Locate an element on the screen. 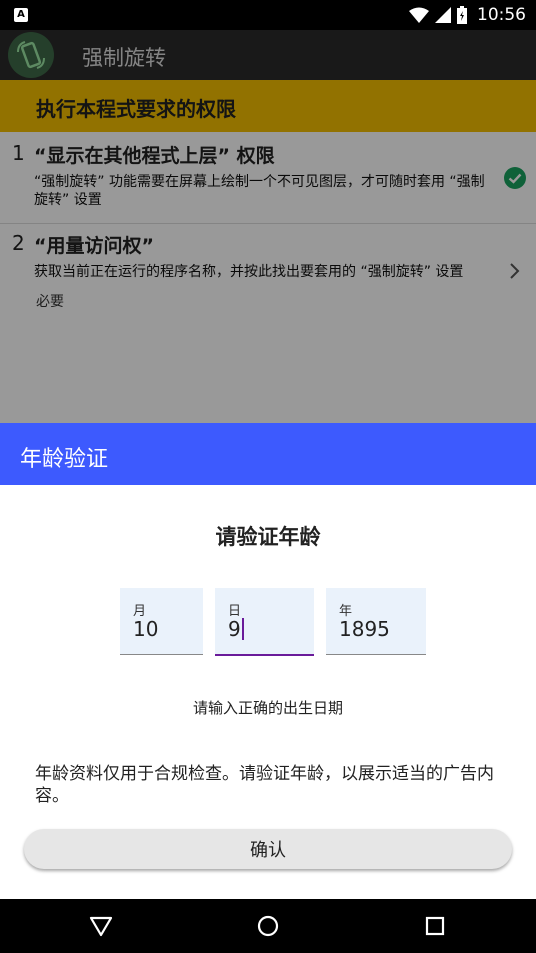 The image size is (536, 953). status-time: 10:56 is located at coordinates (501, 15).